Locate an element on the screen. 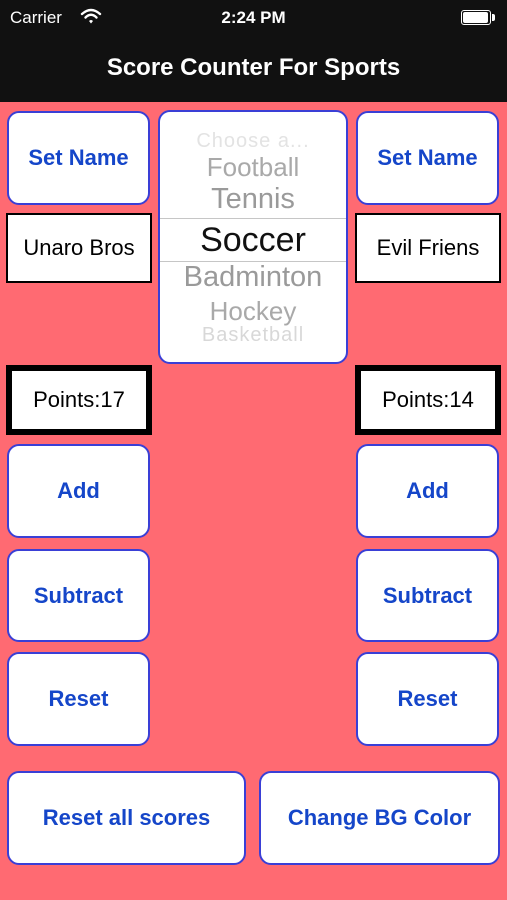  picker-selection-line-top is located at coordinates (253, 218).